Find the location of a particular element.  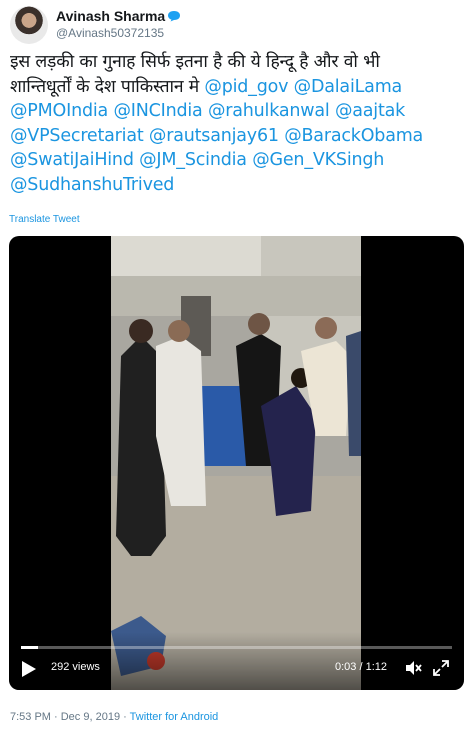

tweet-line: @PMOIndia @INCIndia @rahulkanwal @aajtak is located at coordinates (235, 111).